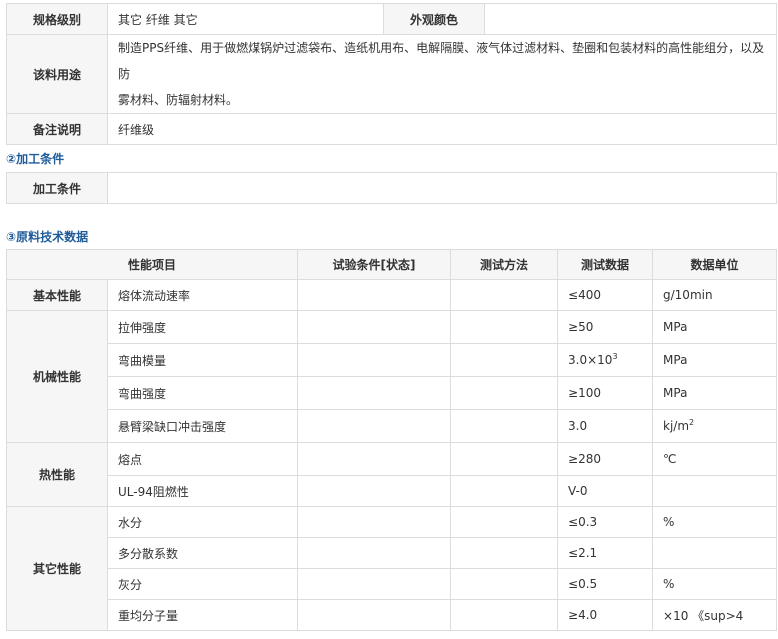 The image size is (778, 639). What do you see at coordinates (47, 237) in the screenshot?
I see `tech-section-title: ③原料技术数据` at bounding box center [47, 237].